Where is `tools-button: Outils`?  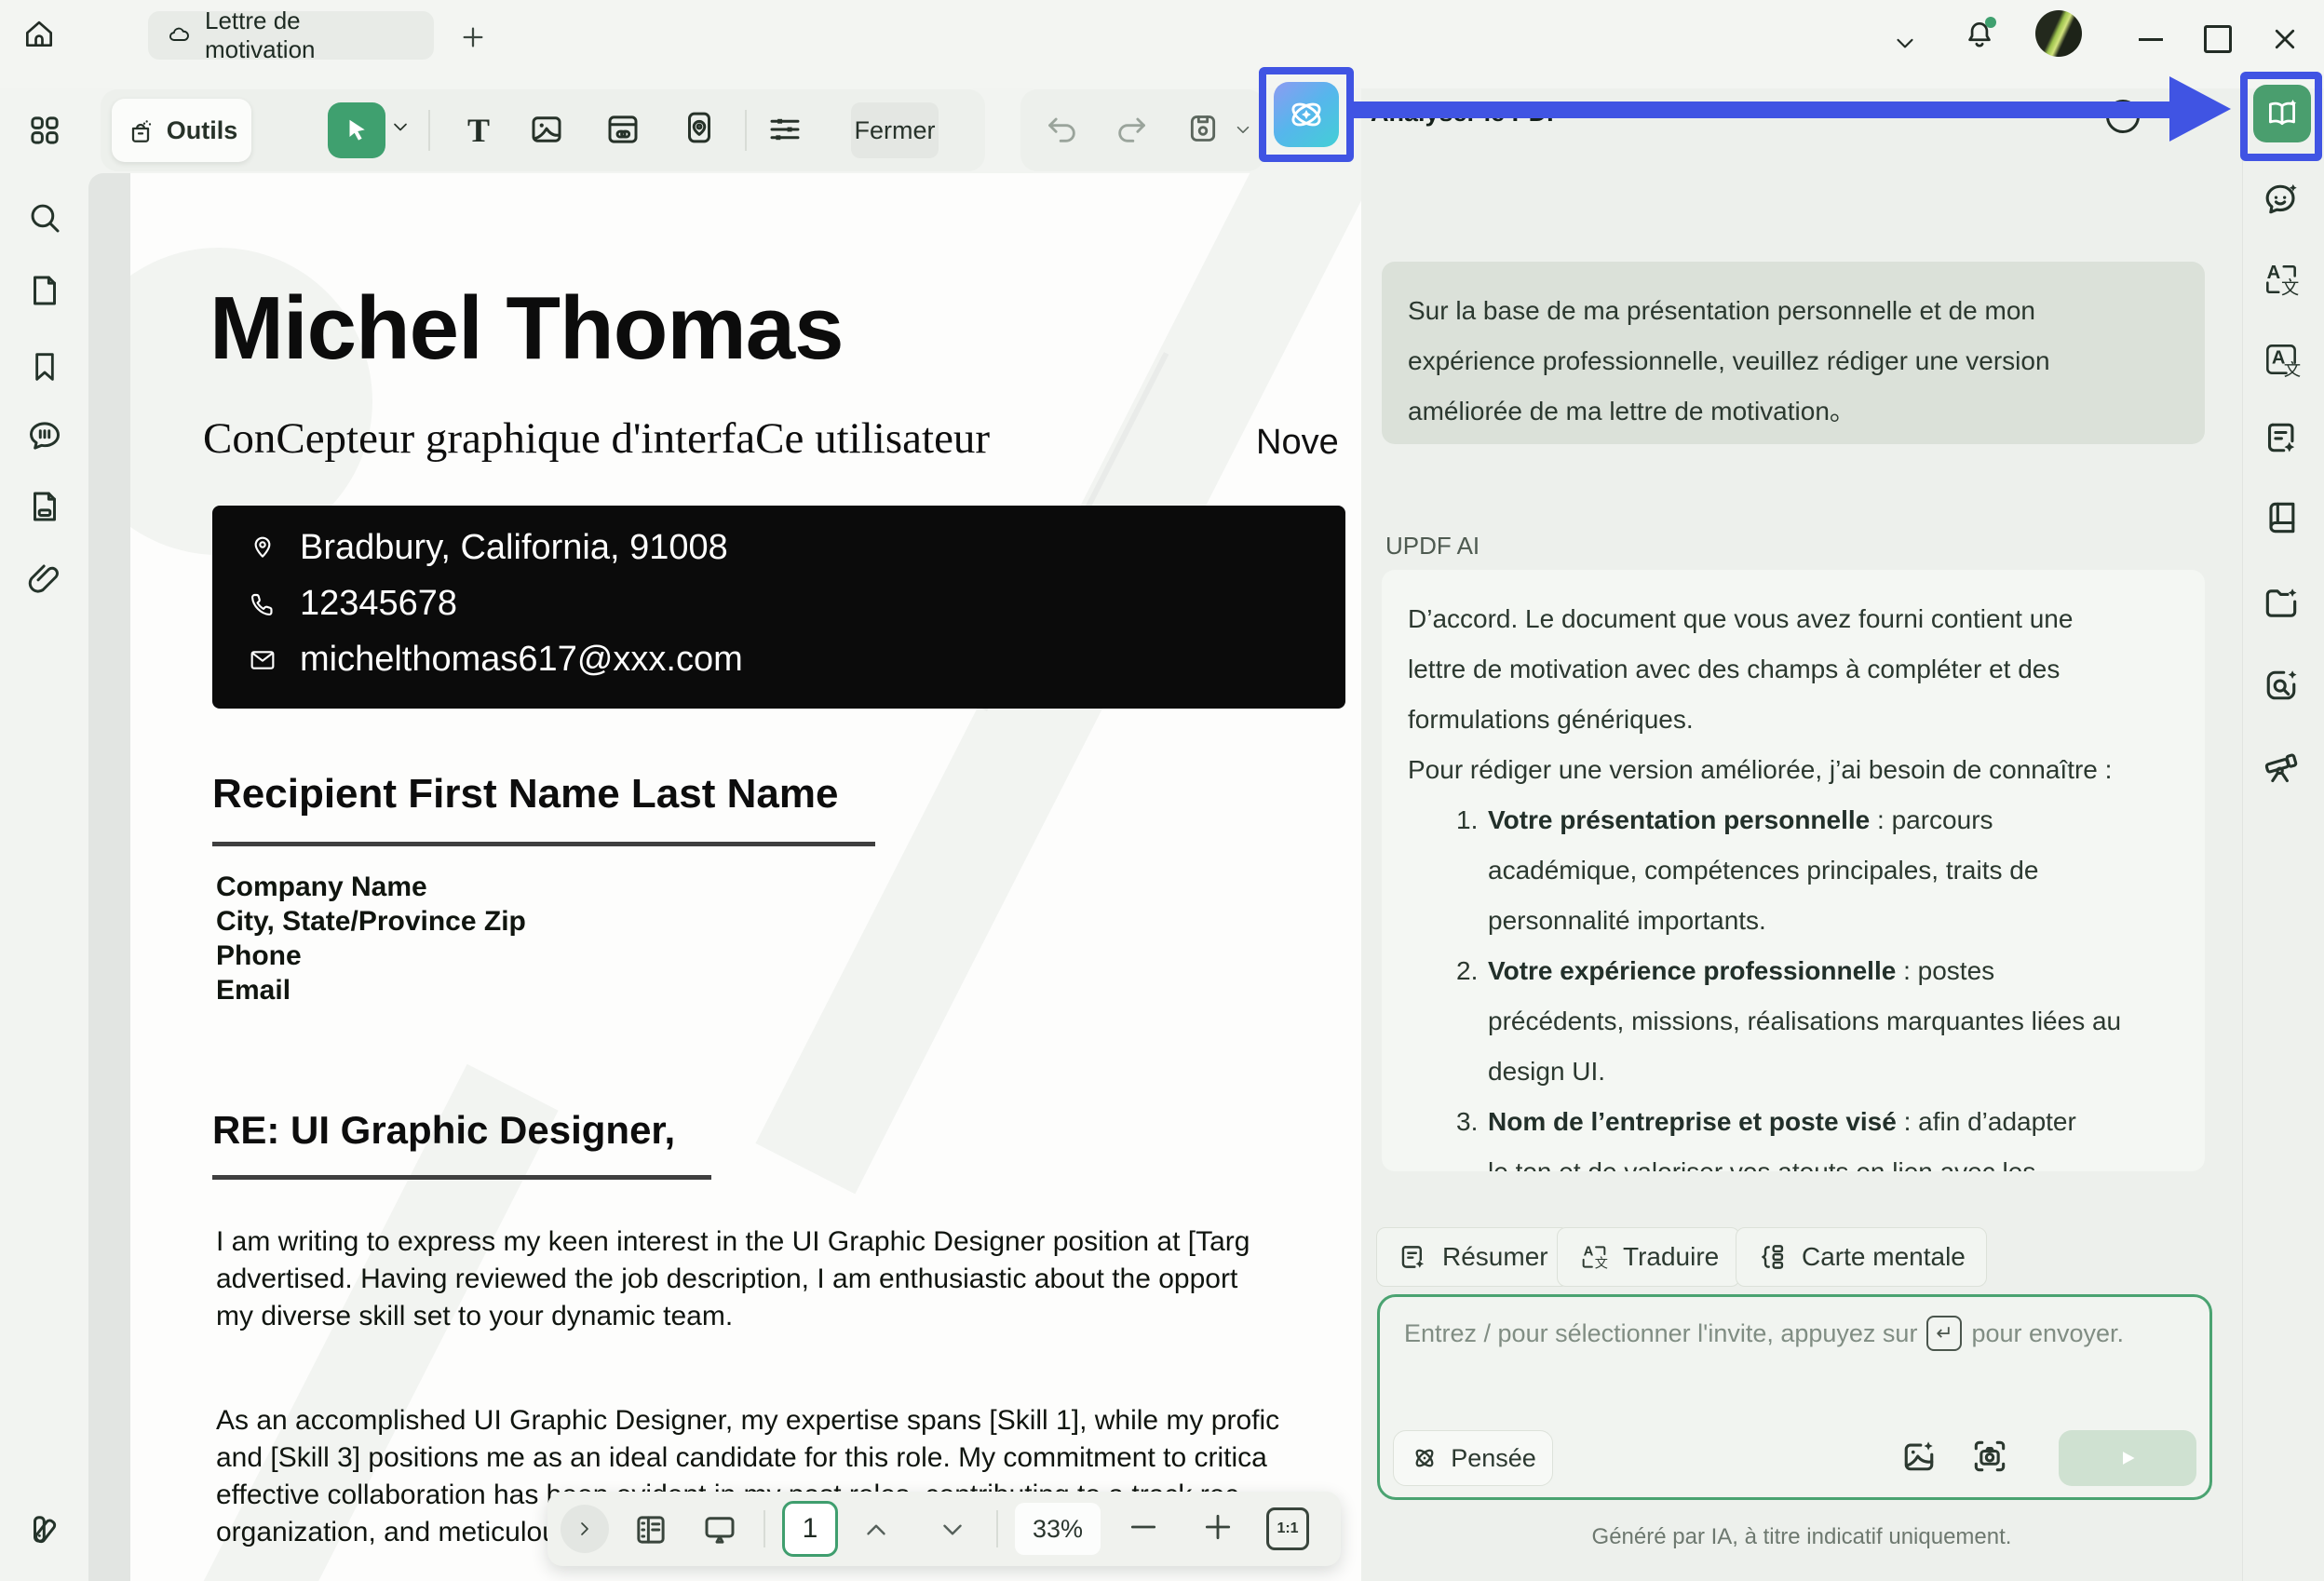 tools-button: Outils is located at coordinates (181, 130).